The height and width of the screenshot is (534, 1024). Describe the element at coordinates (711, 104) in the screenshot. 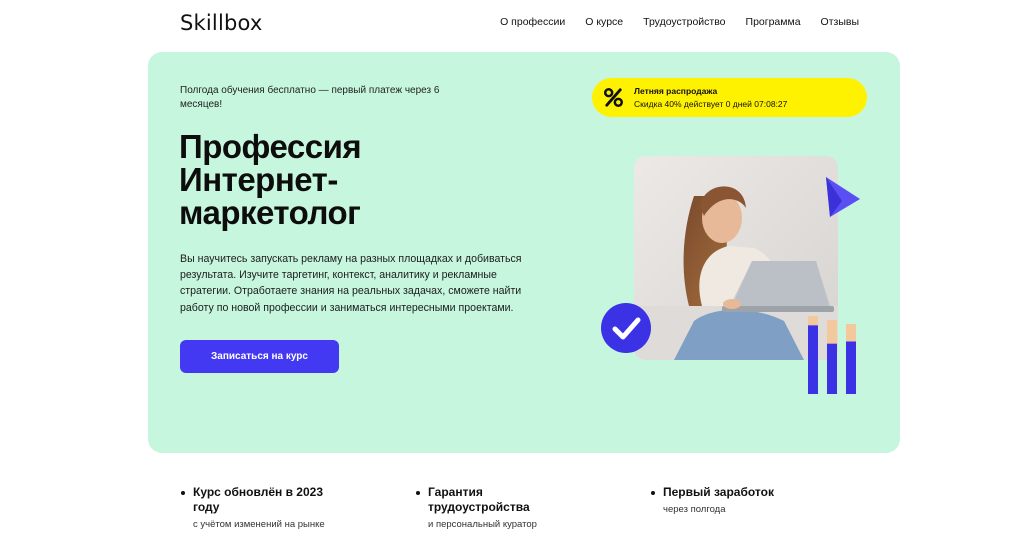

I see `sale-countdown: Скидка 40% действует 0 дней 07:08:27` at that location.